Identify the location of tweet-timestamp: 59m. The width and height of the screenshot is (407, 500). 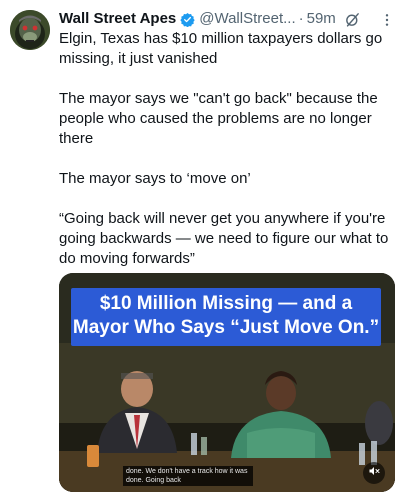
(321, 19).